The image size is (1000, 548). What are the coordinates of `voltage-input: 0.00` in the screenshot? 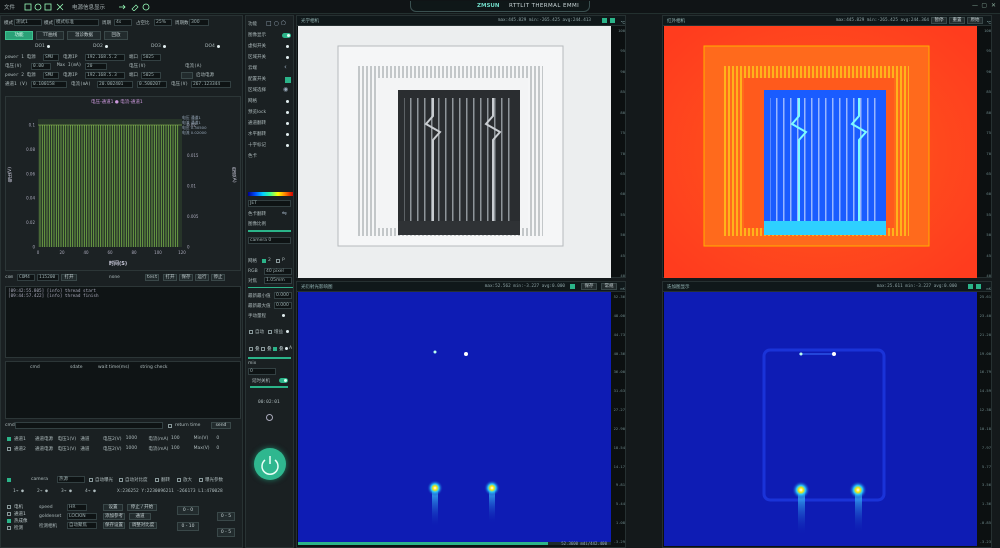 It's located at (41, 66).